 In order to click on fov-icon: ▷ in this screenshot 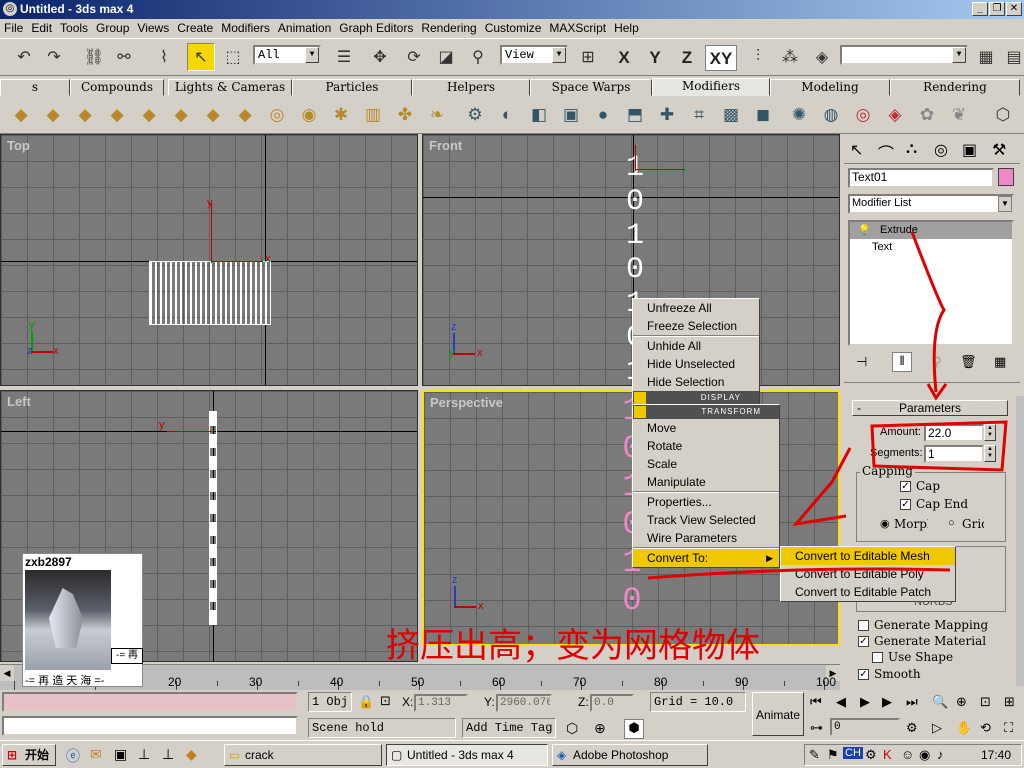, I will do `click(937, 728)`.